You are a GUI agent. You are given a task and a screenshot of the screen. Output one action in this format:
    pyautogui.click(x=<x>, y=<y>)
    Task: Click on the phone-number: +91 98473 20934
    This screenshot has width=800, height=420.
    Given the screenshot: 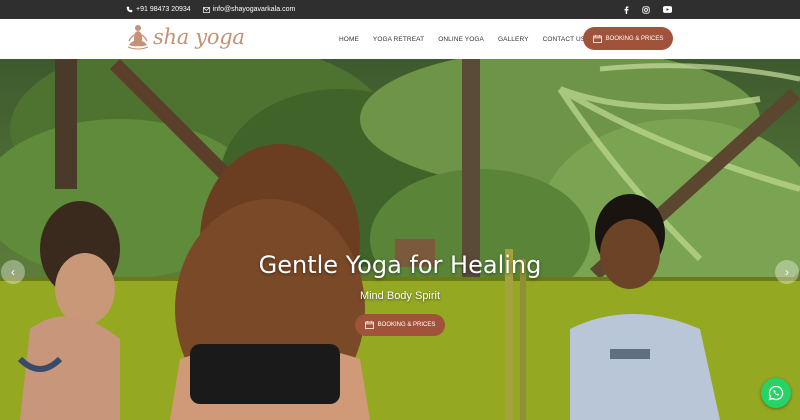 What is the action you would take?
    pyautogui.click(x=163, y=9)
    